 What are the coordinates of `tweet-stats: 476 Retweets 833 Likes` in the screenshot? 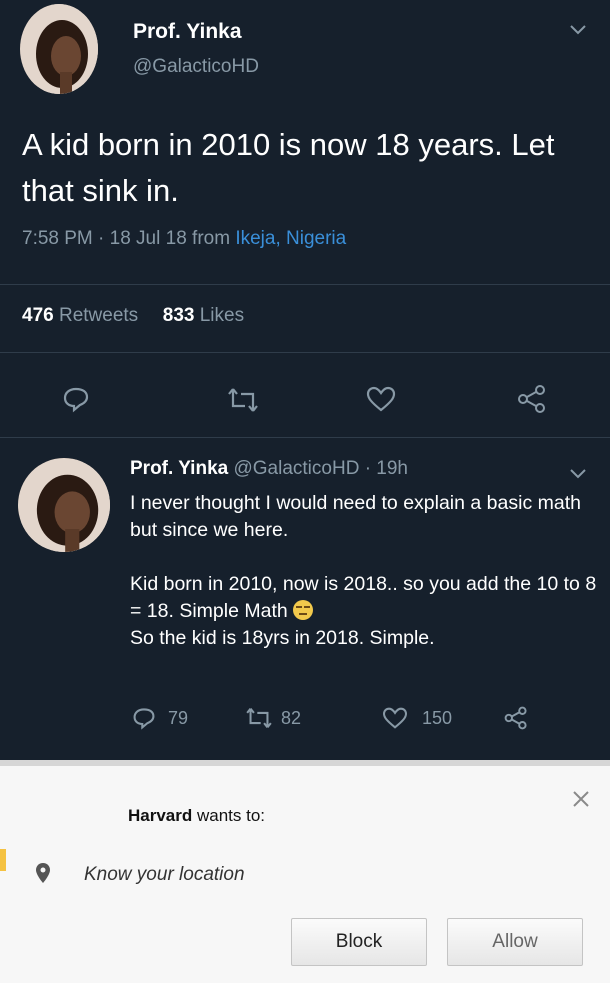 It's located at (133, 316).